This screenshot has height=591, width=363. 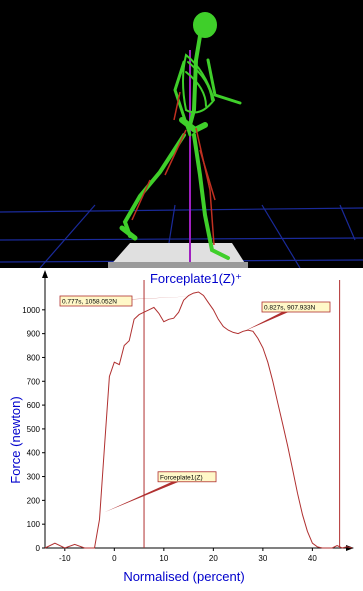 I want to click on x-tick-label: 20, so click(x=213, y=558).